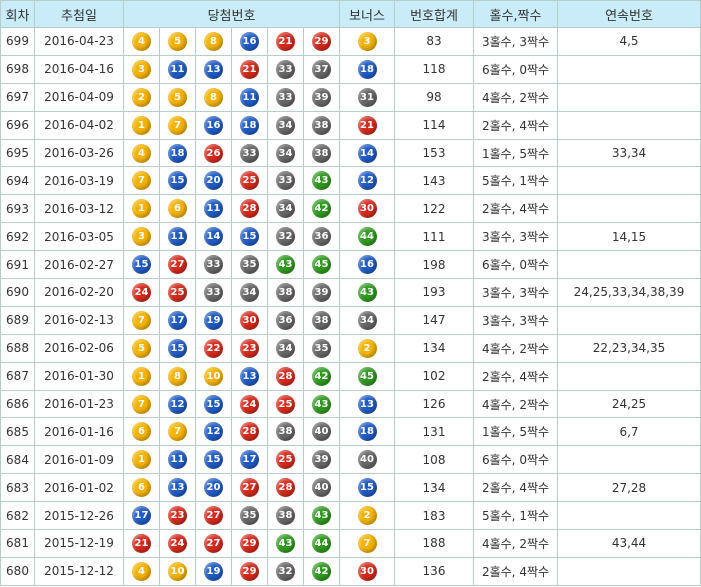  What do you see at coordinates (249, 209) in the screenshot?
I see `lotto-ball: 28` at bounding box center [249, 209].